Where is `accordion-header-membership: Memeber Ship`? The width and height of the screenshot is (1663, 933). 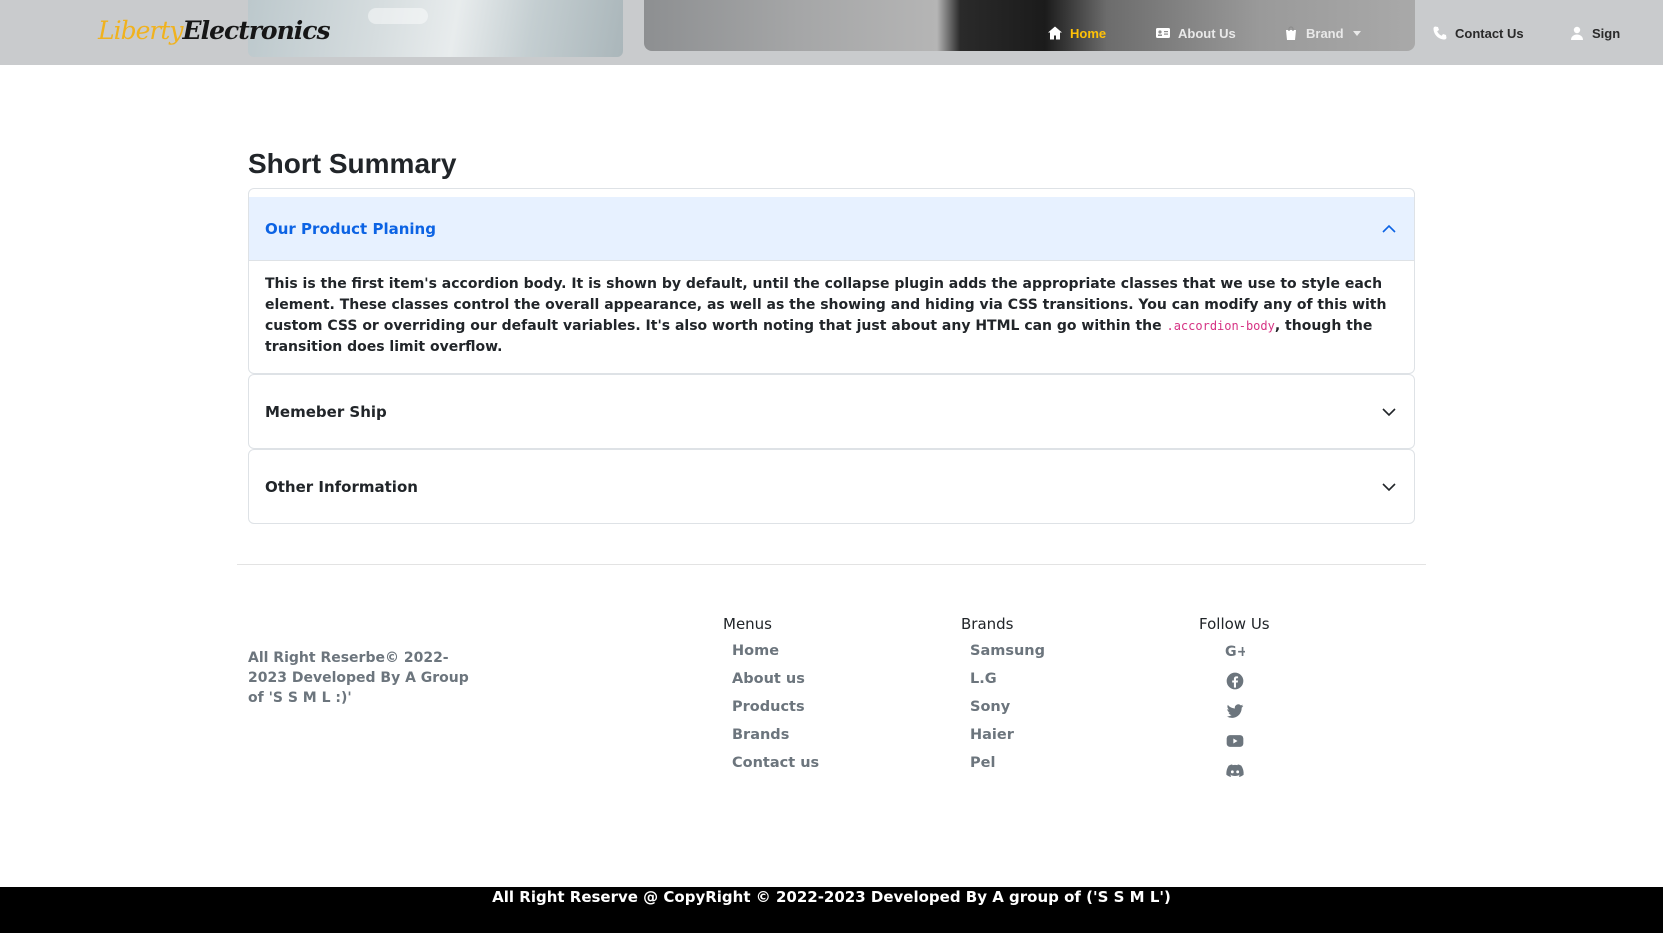 accordion-header-membership: Memeber Ship is located at coordinates (831, 411).